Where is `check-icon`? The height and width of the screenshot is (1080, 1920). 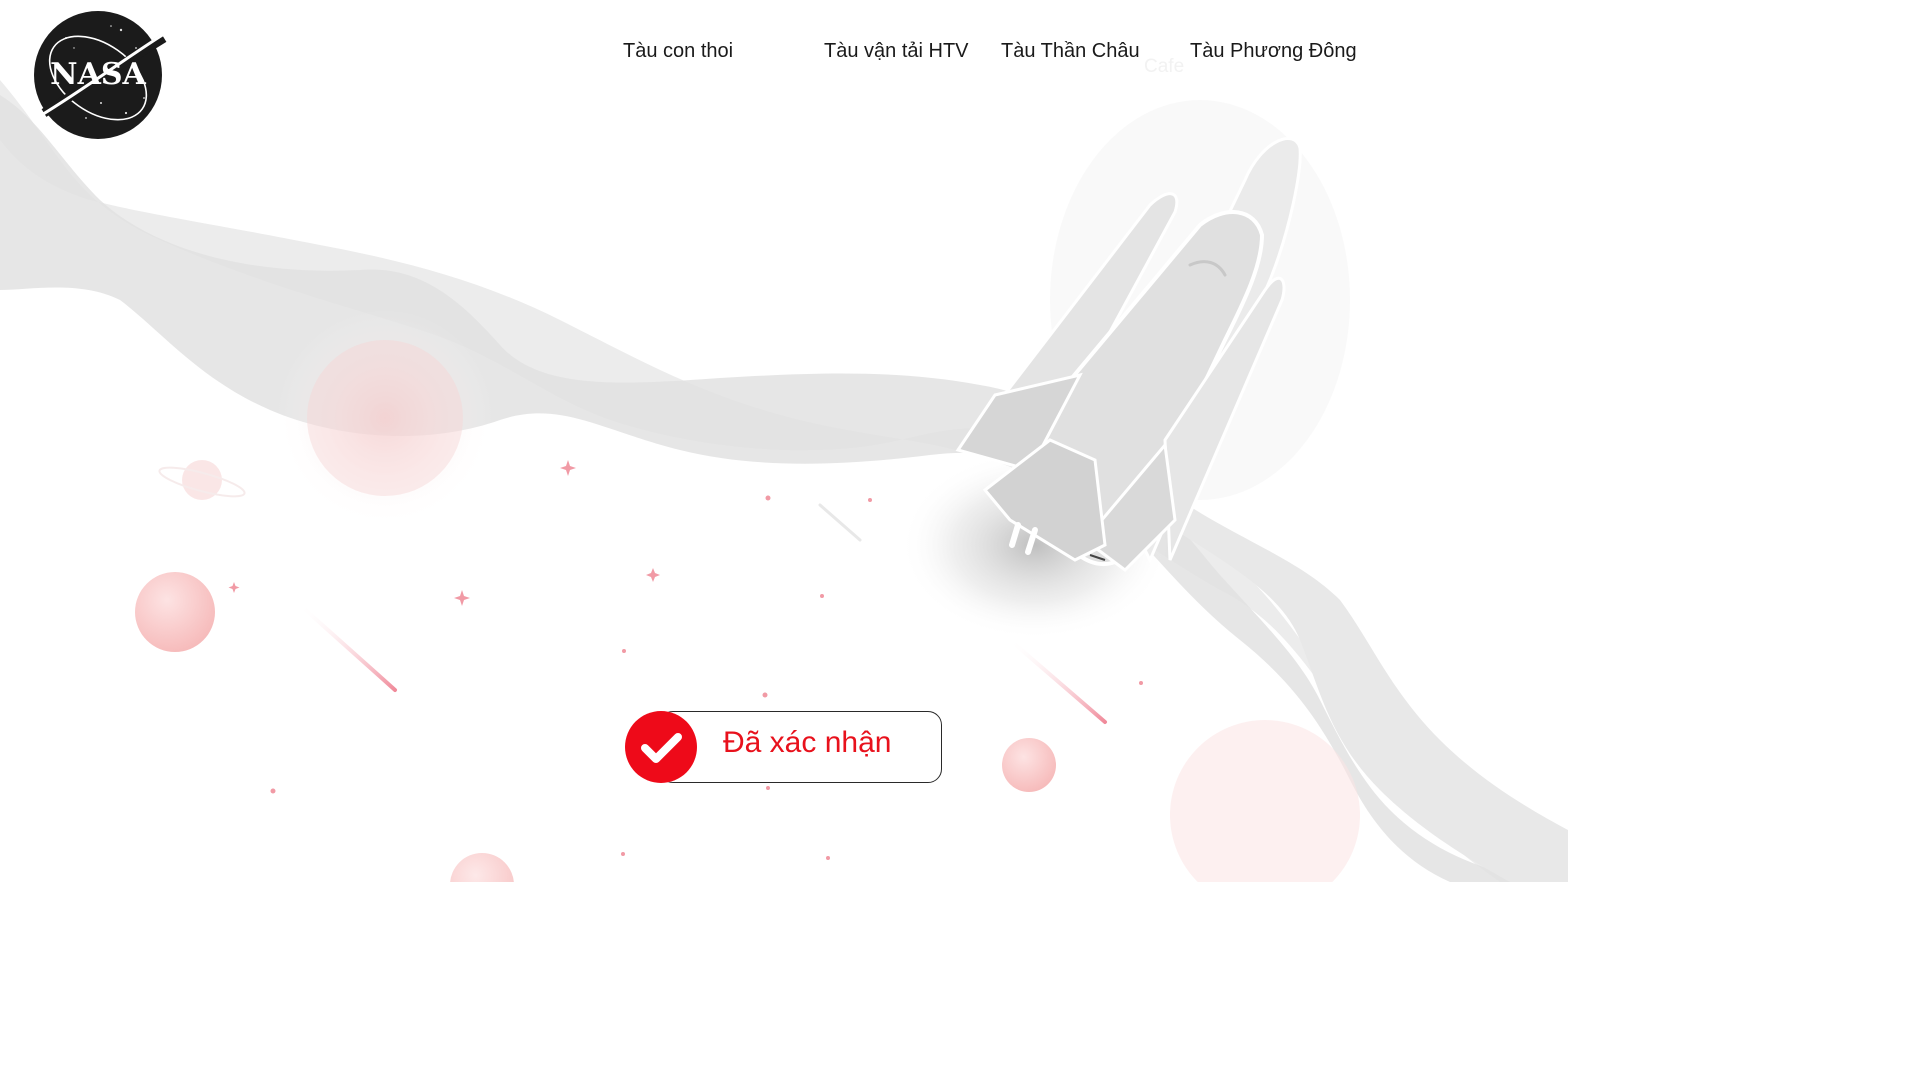
check-icon is located at coordinates (661, 748).